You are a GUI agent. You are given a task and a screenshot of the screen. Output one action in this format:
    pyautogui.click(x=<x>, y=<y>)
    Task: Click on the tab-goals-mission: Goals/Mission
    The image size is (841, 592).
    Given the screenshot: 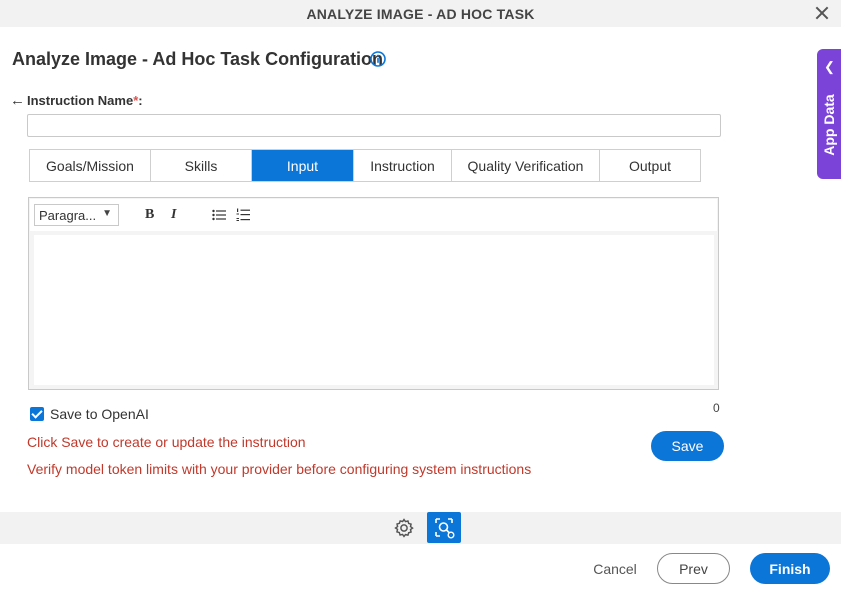 What is the action you would take?
    pyautogui.click(x=90, y=165)
    